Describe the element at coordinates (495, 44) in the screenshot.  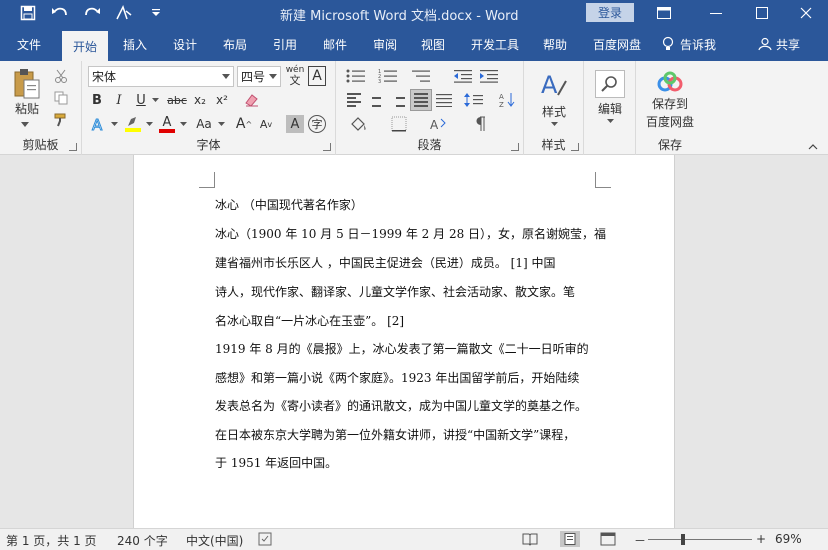
I see `tab-developer: 开发工具` at that location.